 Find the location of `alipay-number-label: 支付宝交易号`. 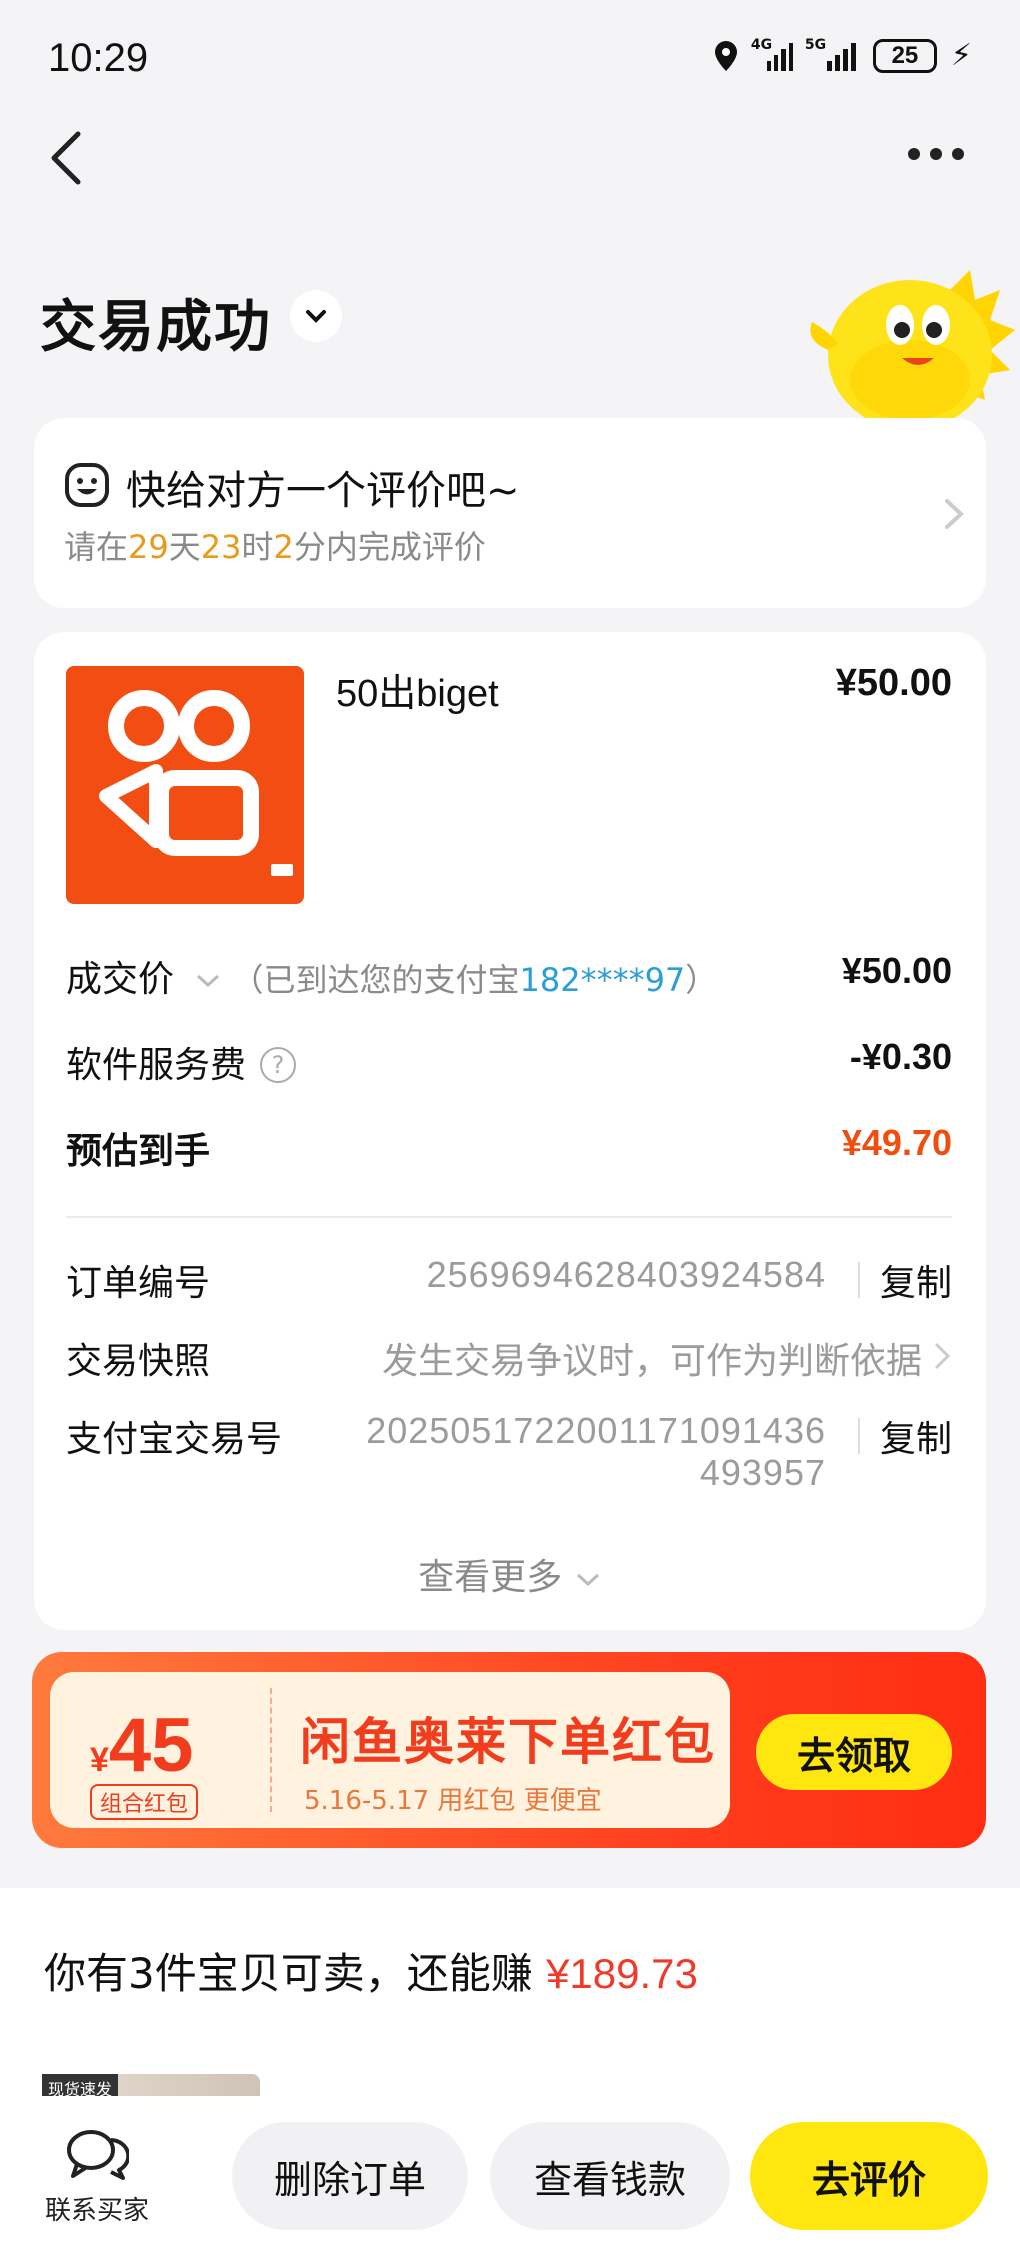

alipay-number-label: 支付宝交易号 is located at coordinates (174, 1439).